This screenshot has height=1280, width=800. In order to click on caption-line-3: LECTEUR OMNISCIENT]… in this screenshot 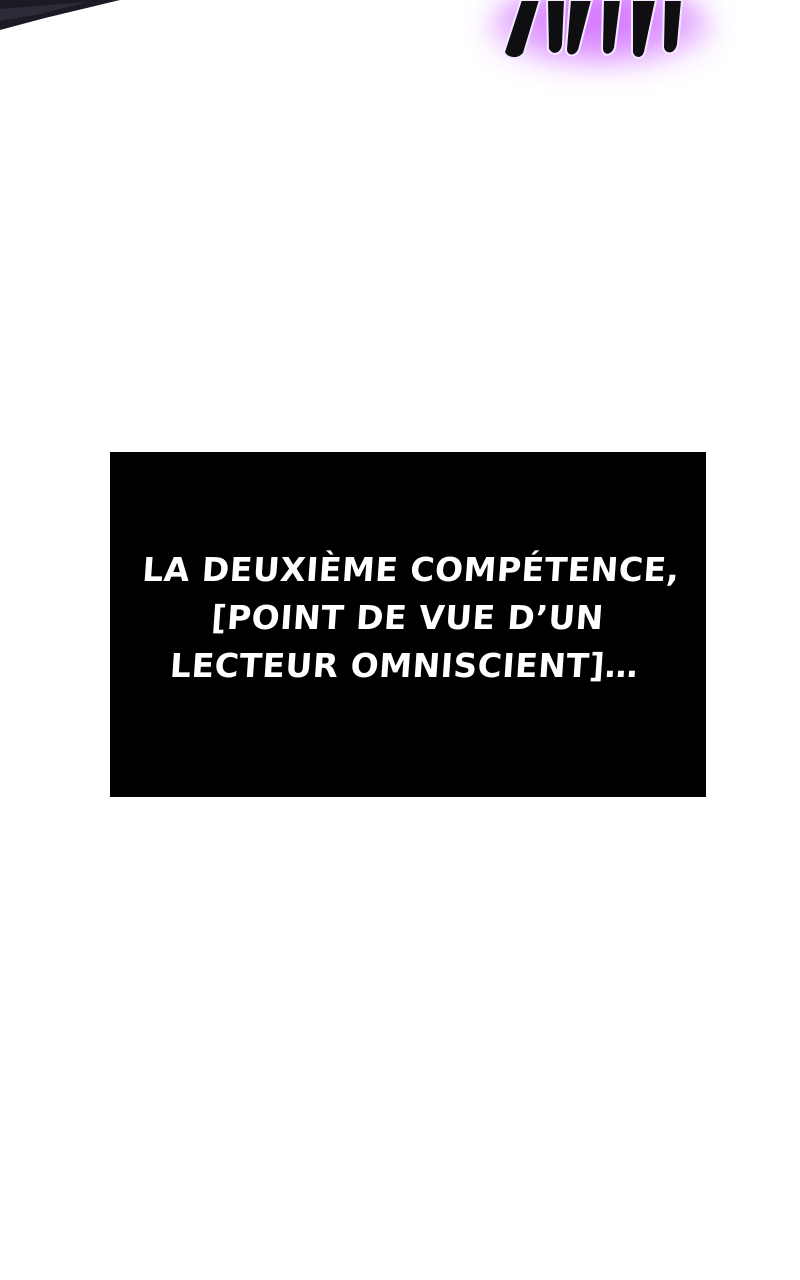, I will do `click(405, 665)`.